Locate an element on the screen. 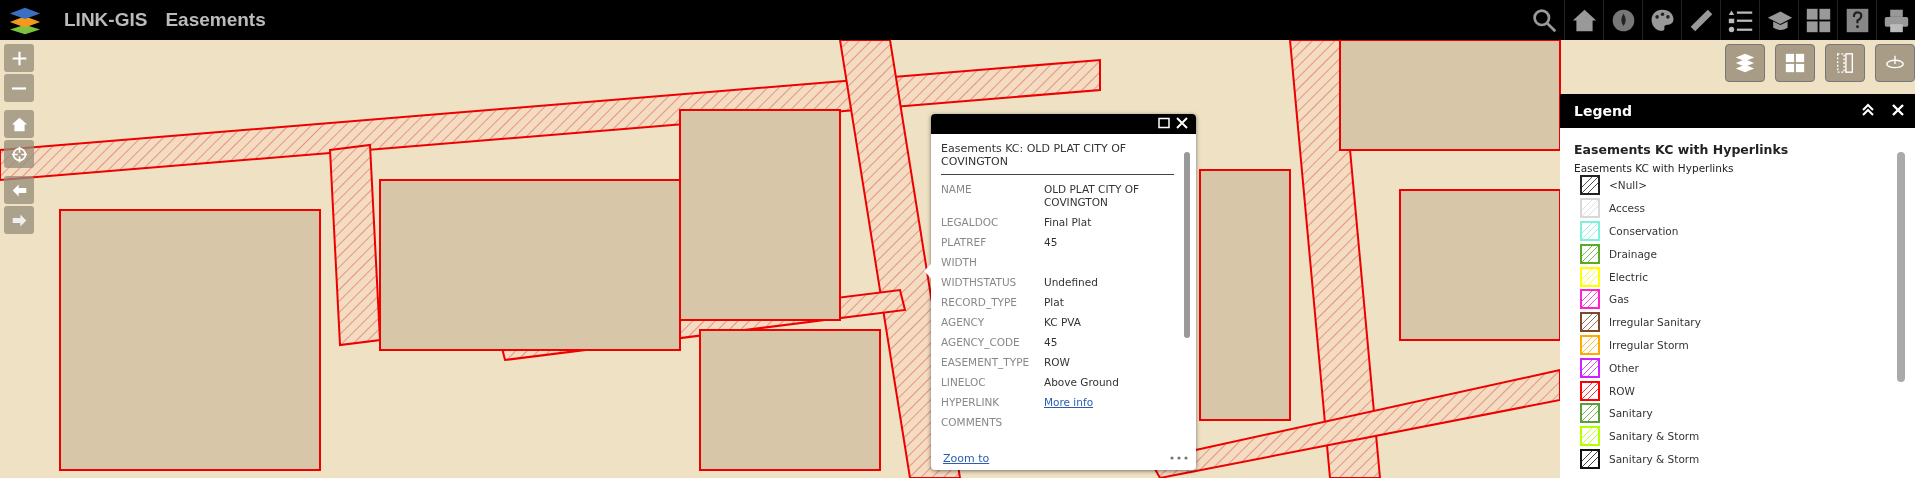  legend-label: <Null> is located at coordinates (1628, 185).